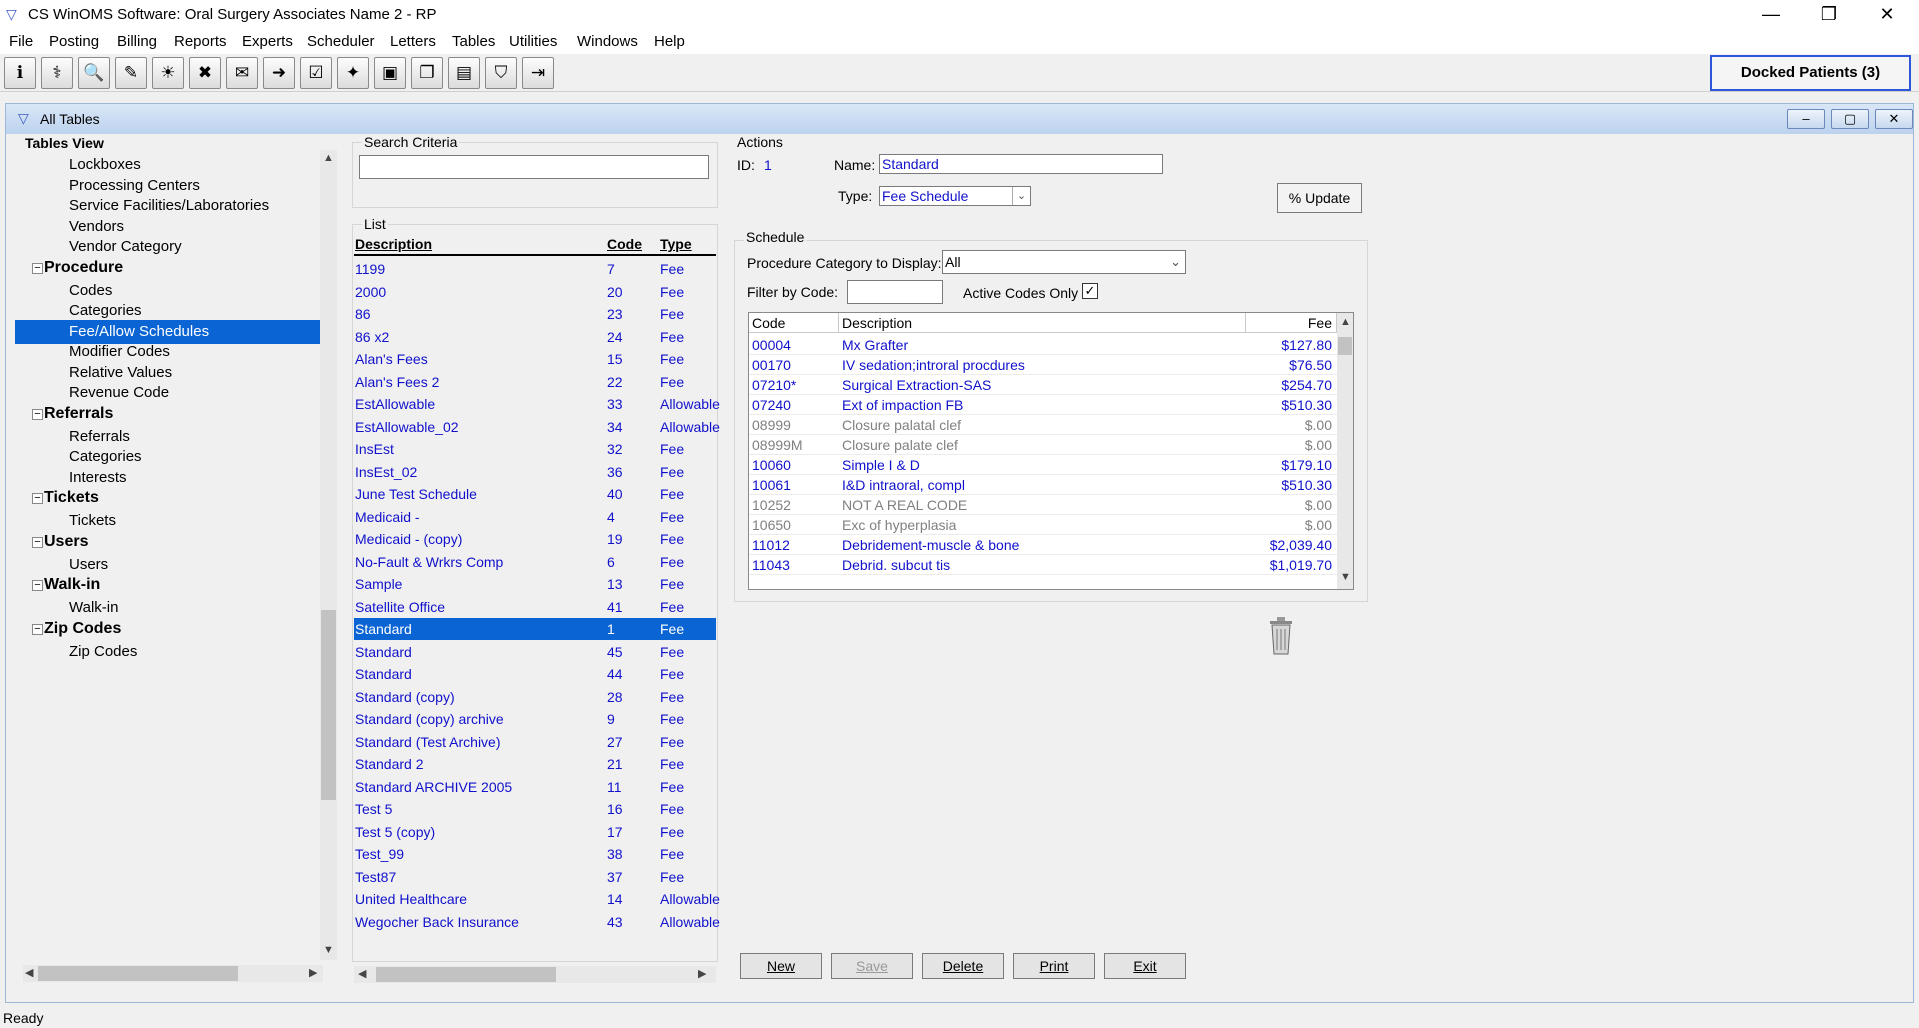 The width and height of the screenshot is (1919, 1028). Describe the element at coordinates (57, 73) in the screenshot. I see `tree-icon: ⚕` at that location.